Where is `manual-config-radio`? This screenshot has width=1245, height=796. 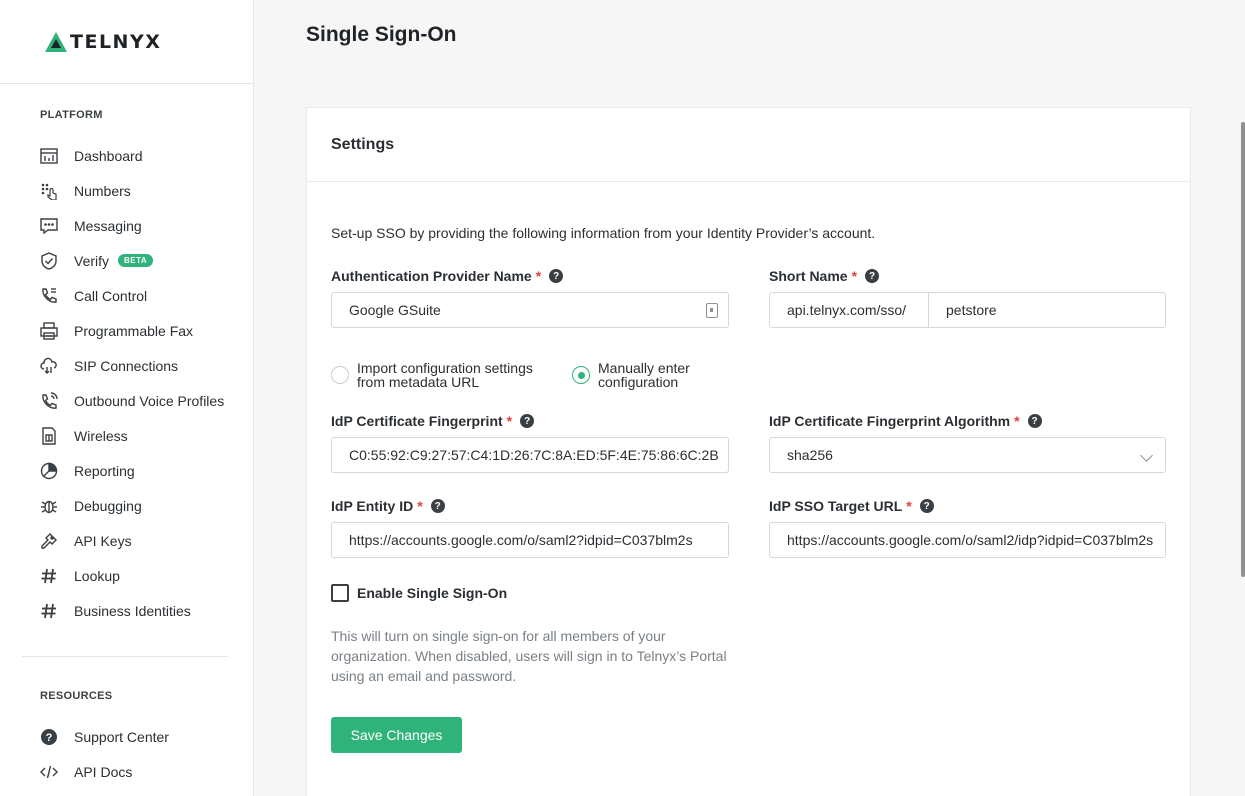 manual-config-radio is located at coordinates (581, 375).